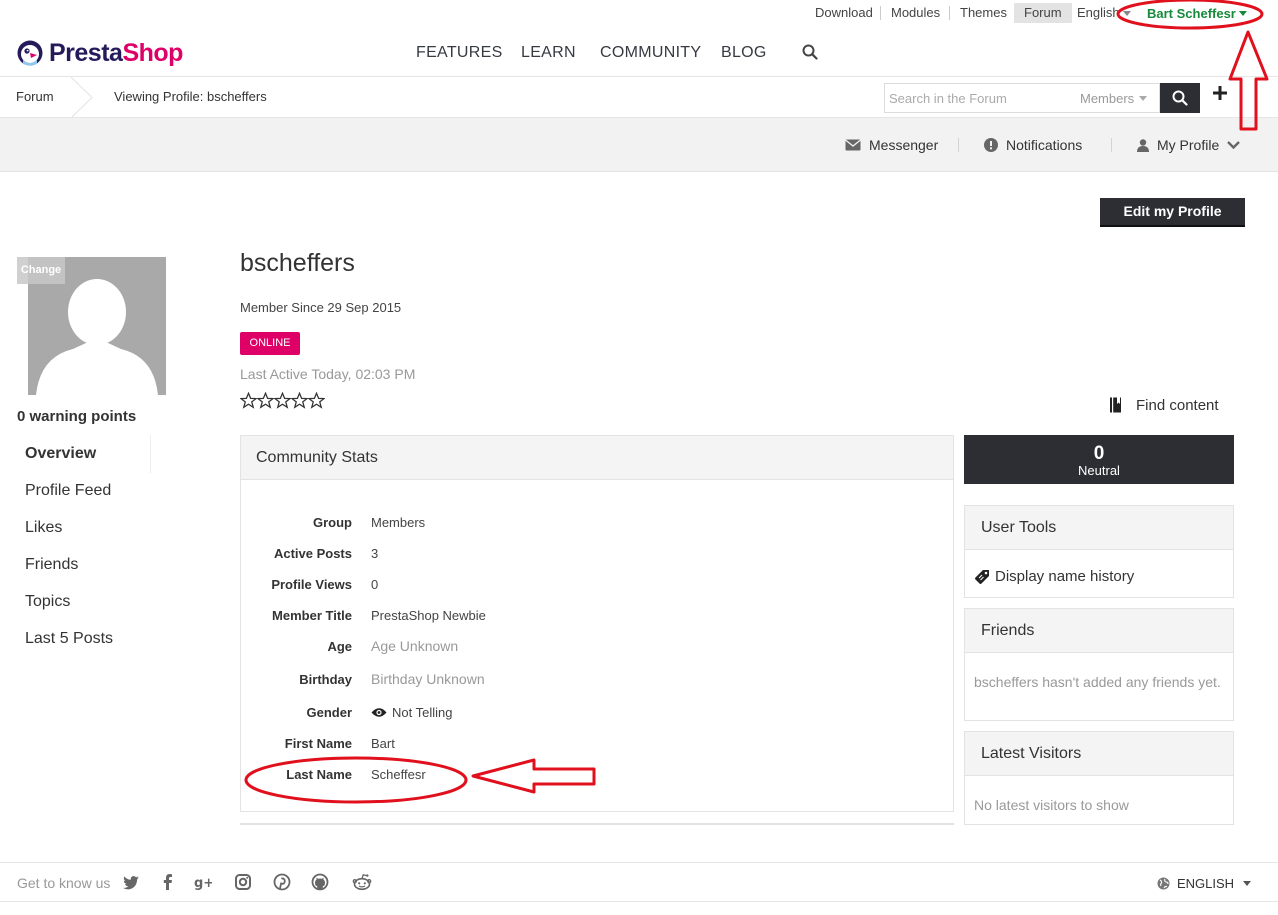 The image size is (1278, 915). I want to click on stat-label-last-name: Last Name, so click(319, 774).